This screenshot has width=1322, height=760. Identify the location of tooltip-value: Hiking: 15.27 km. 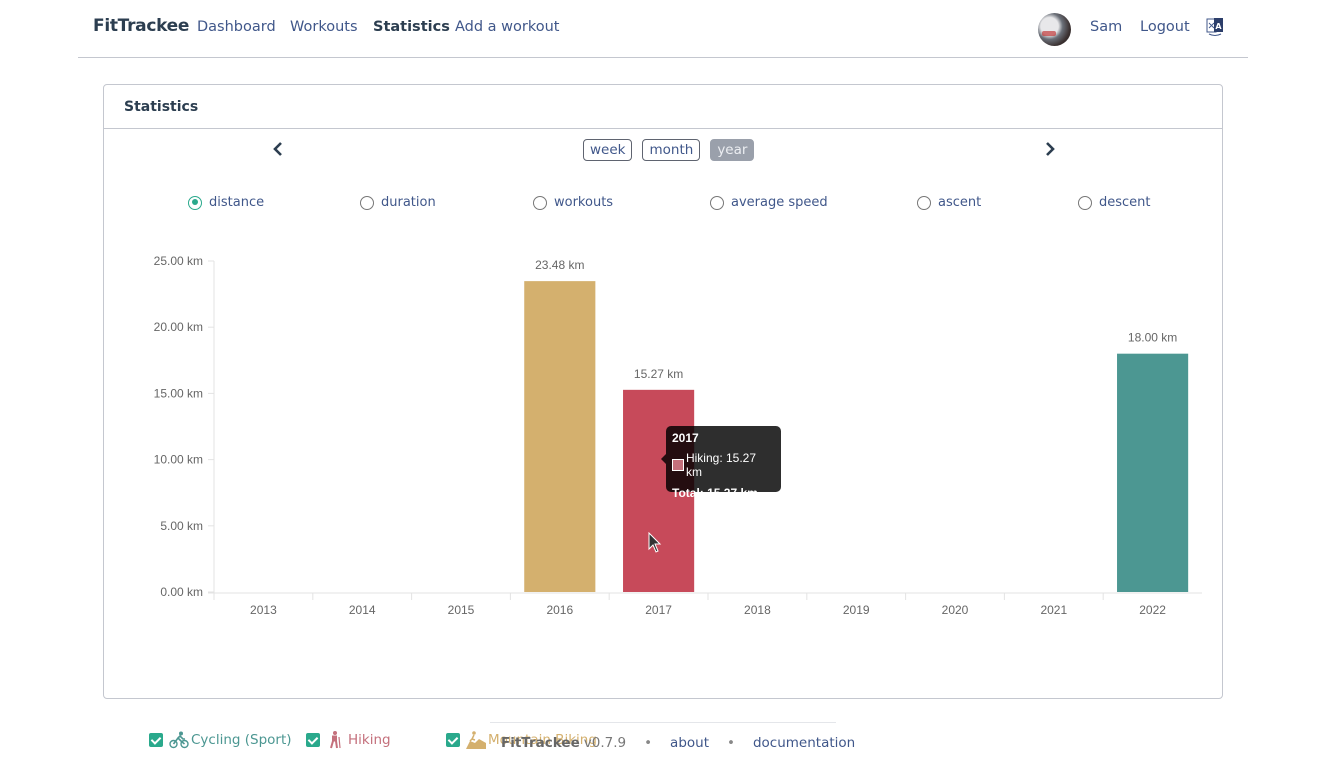
(721, 465).